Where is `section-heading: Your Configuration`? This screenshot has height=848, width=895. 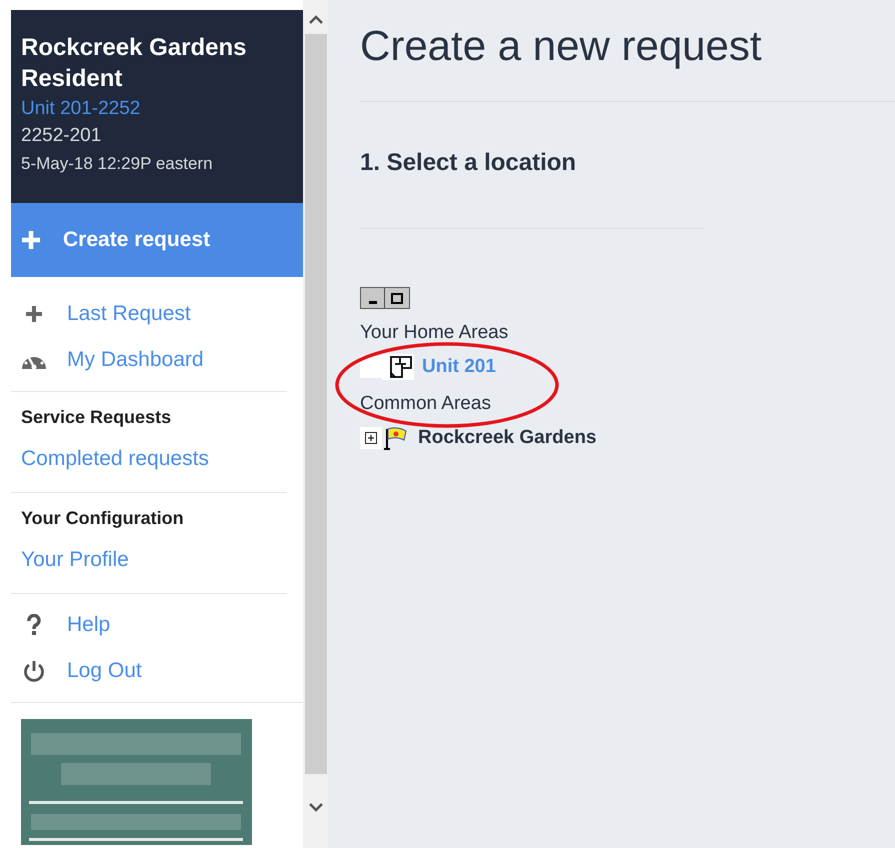 section-heading: Your Configuration is located at coordinates (102, 518).